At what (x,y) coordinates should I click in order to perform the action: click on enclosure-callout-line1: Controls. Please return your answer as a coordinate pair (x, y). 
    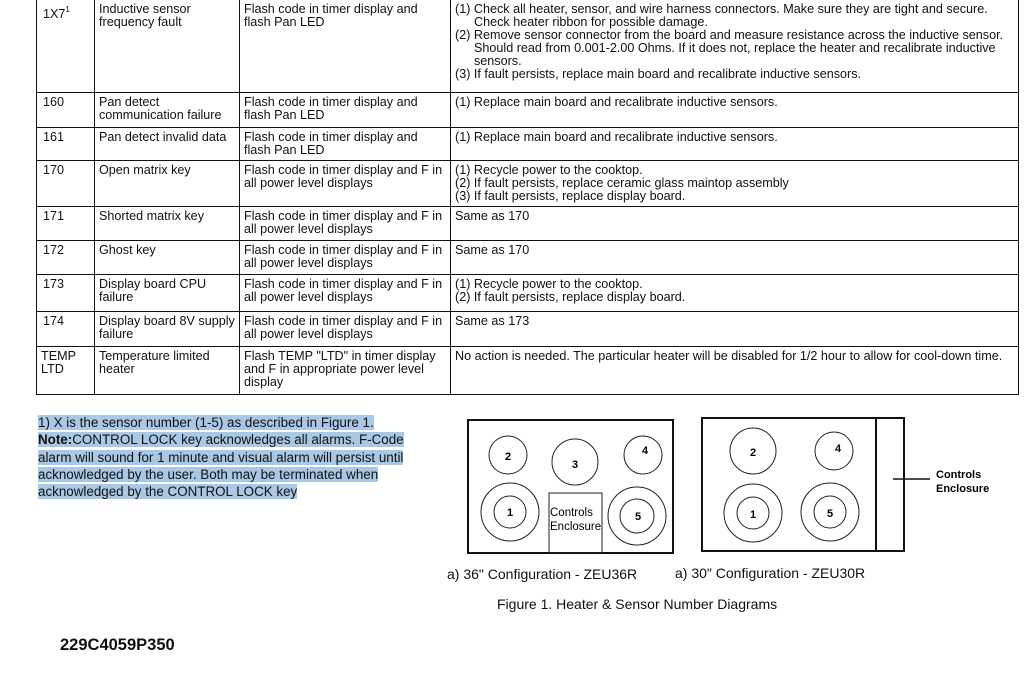
    Looking at the image, I should click on (958, 475).